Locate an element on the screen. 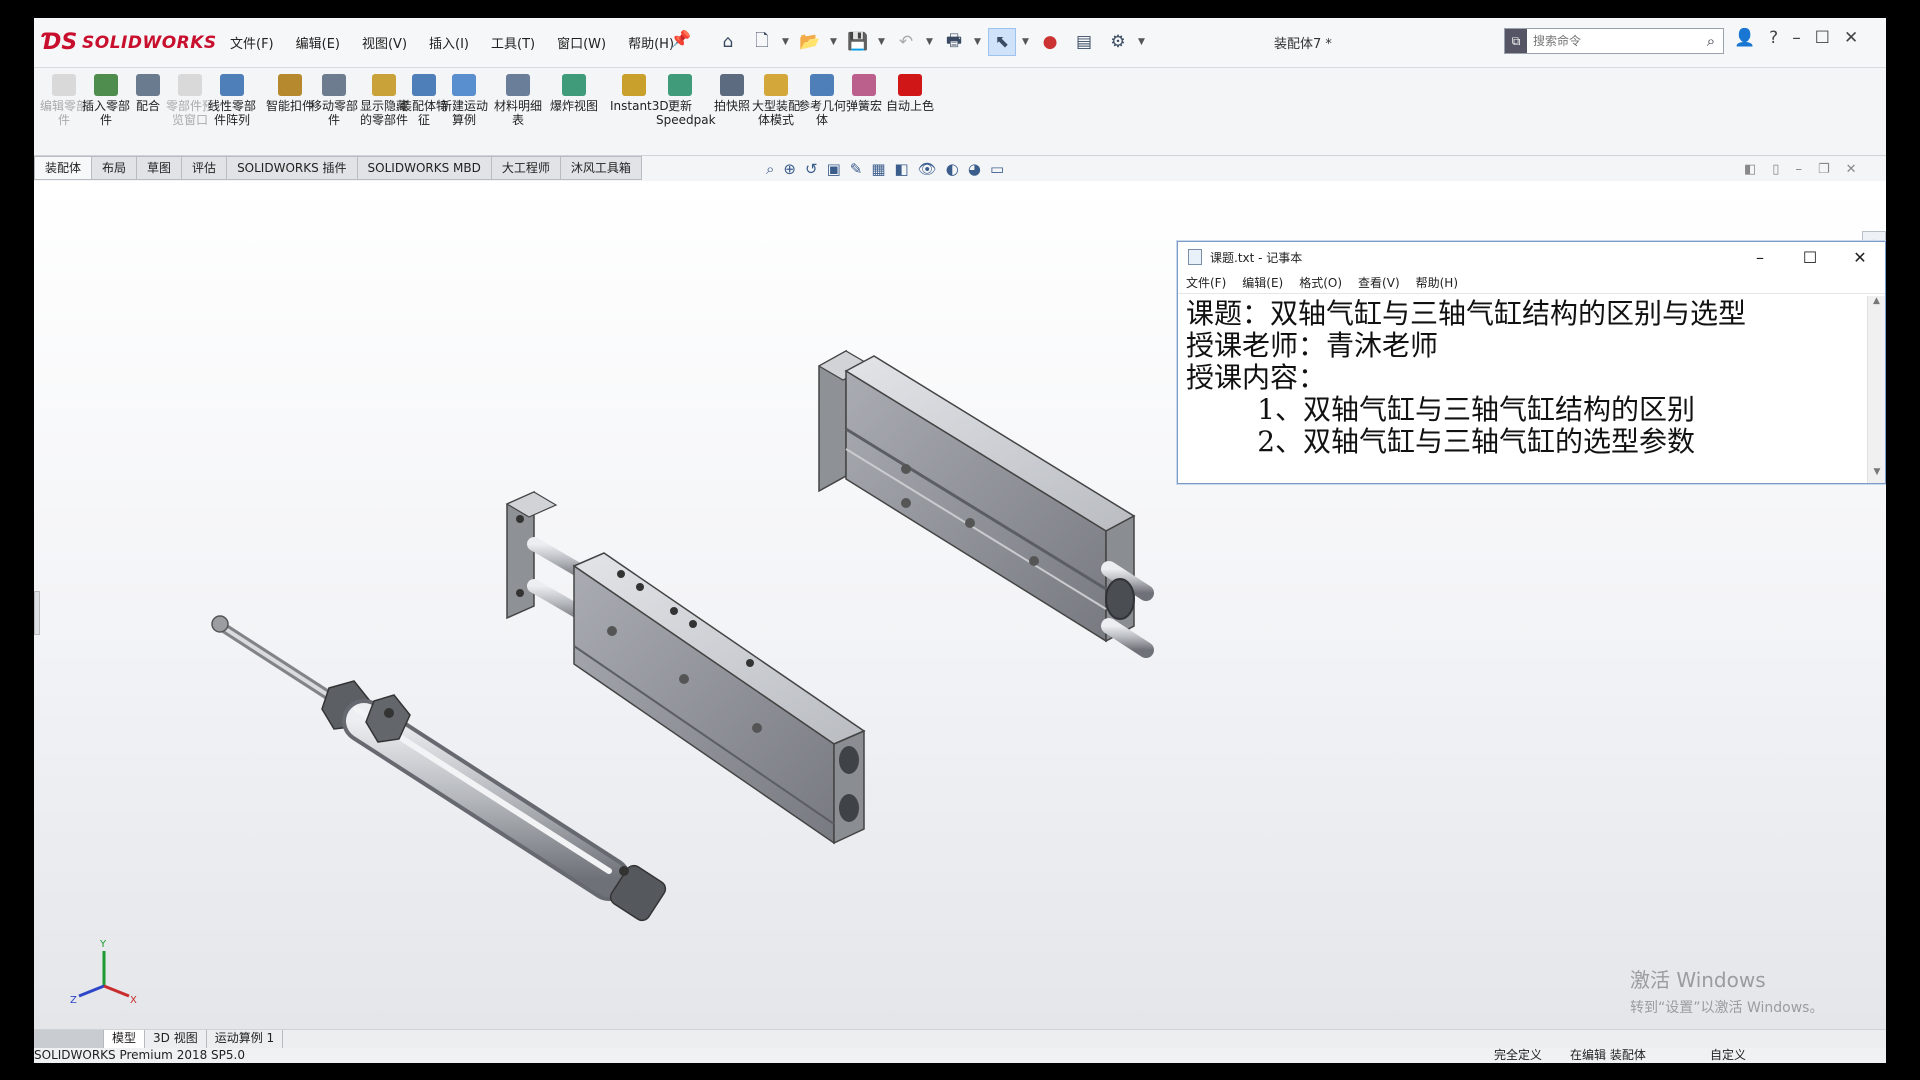  twin-rod-cylinder-model is located at coordinates (685, 667).